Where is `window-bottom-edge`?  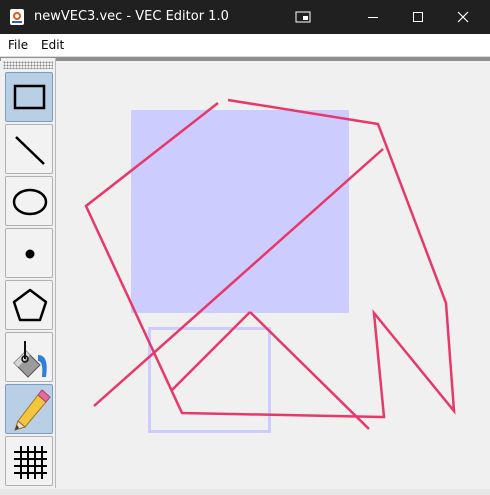
window-bottom-edge is located at coordinates (245, 492).